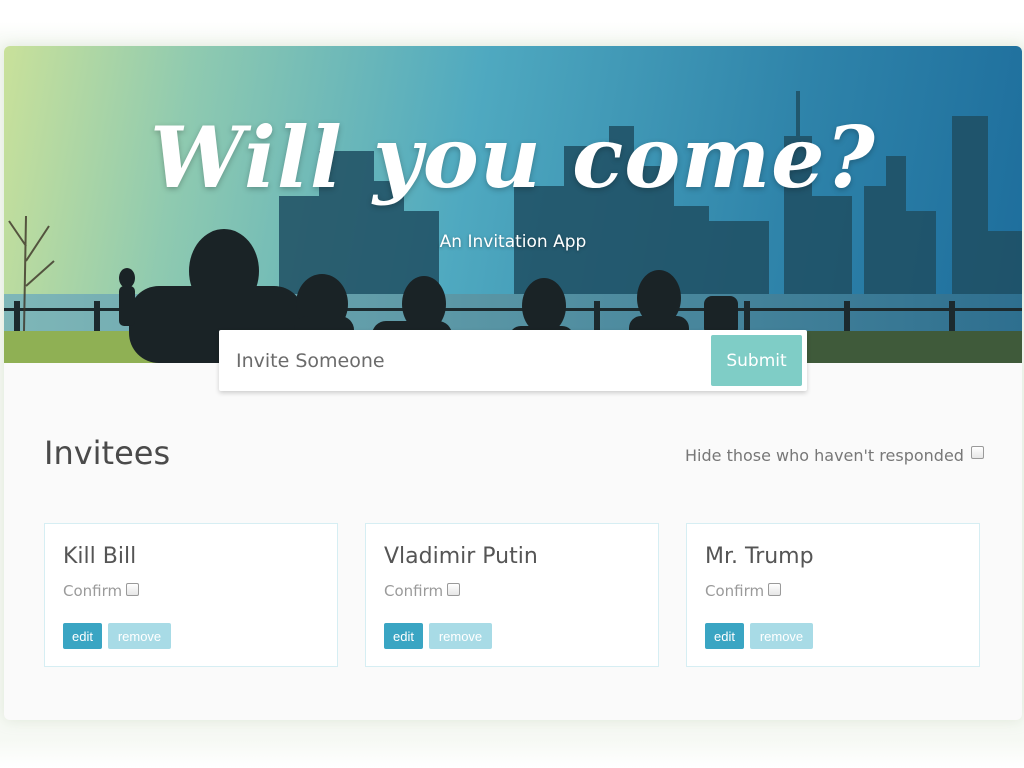 This screenshot has height=768, width=1024. Describe the element at coordinates (459, 360) in the screenshot. I see `invite-input` at that location.